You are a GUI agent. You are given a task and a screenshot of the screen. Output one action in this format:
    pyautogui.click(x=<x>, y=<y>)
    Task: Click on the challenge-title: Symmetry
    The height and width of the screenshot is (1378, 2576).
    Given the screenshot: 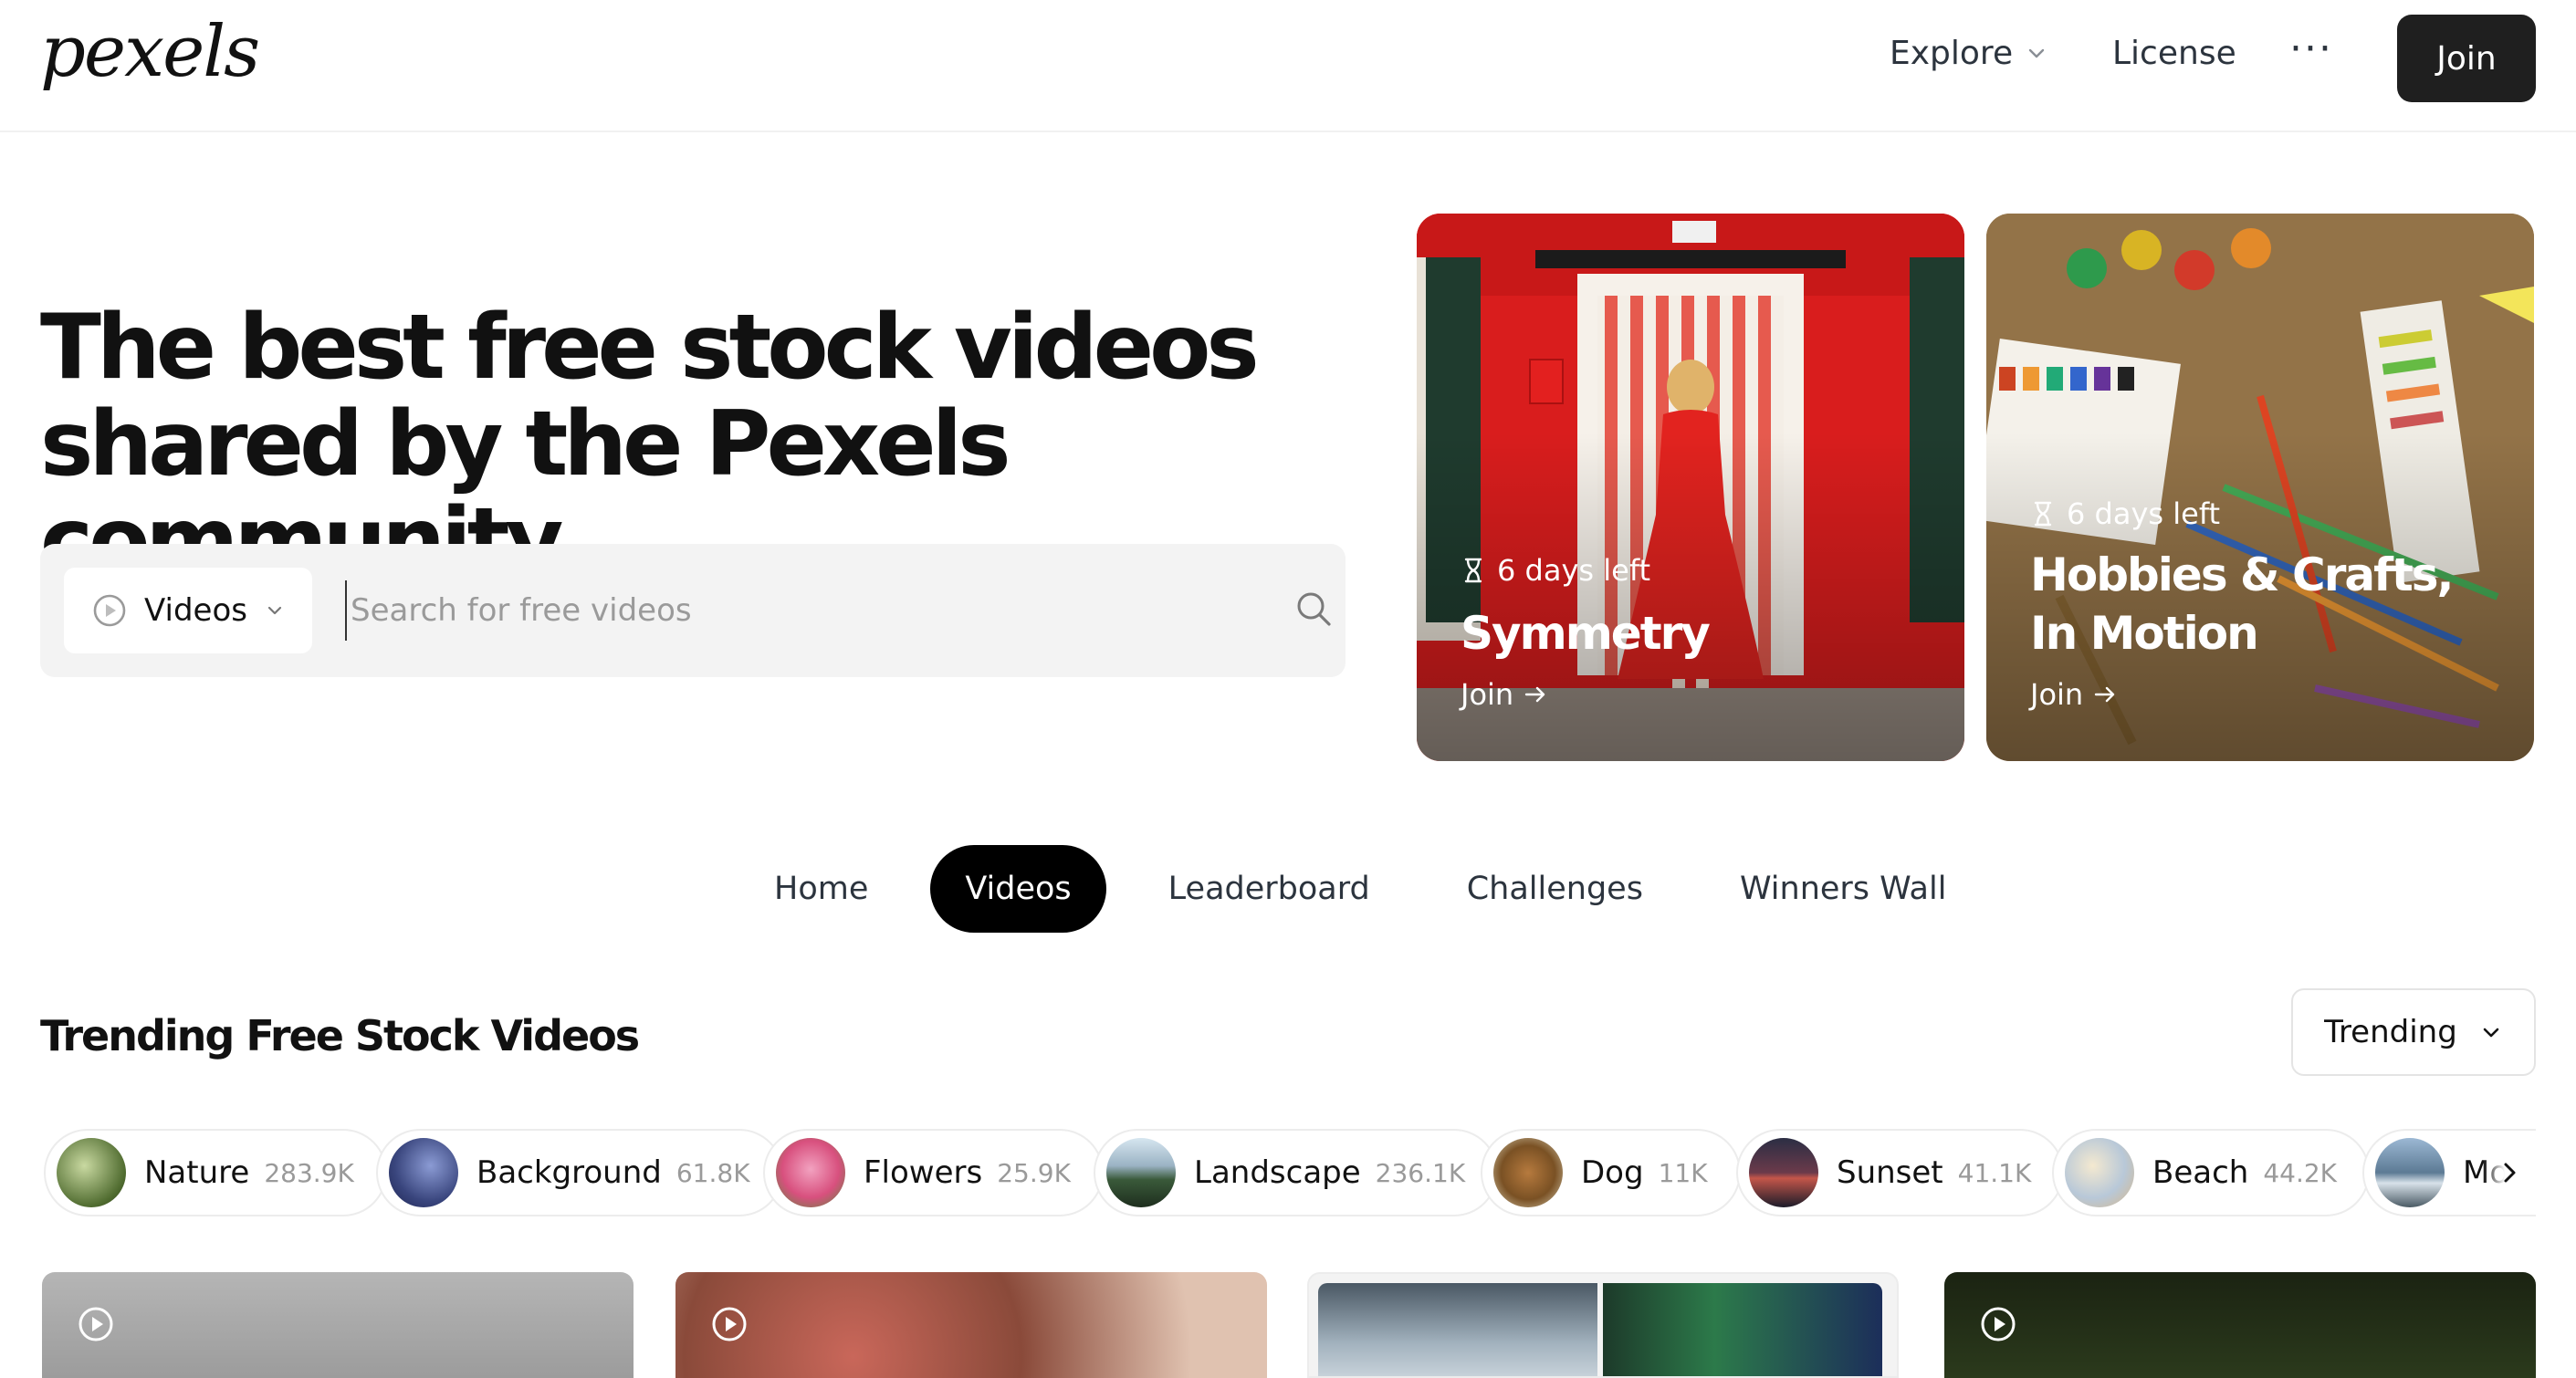 What is the action you would take?
    pyautogui.click(x=1586, y=633)
    